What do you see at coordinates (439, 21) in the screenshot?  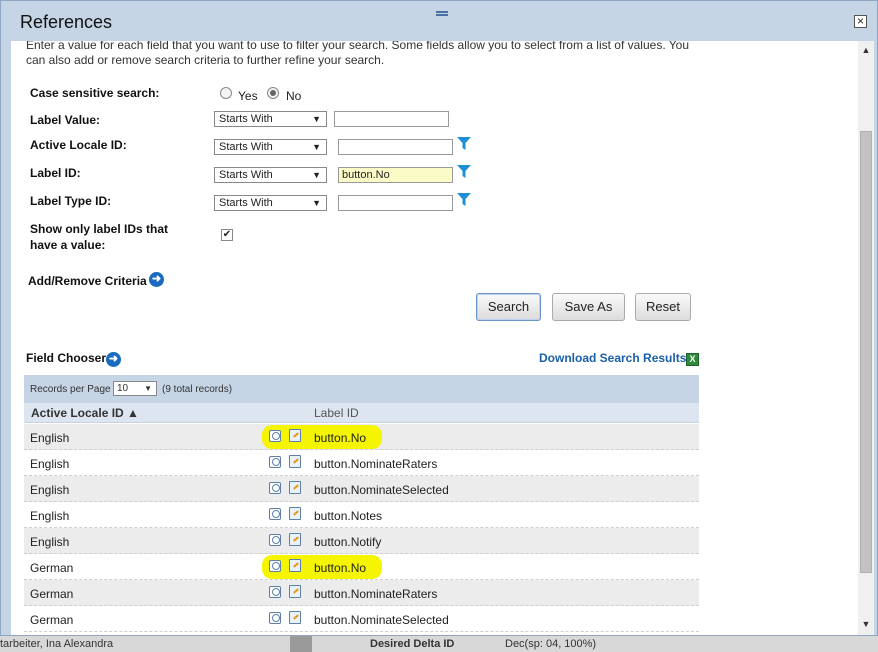 I see `dialog-titlebar: References ×` at bounding box center [439, 21].